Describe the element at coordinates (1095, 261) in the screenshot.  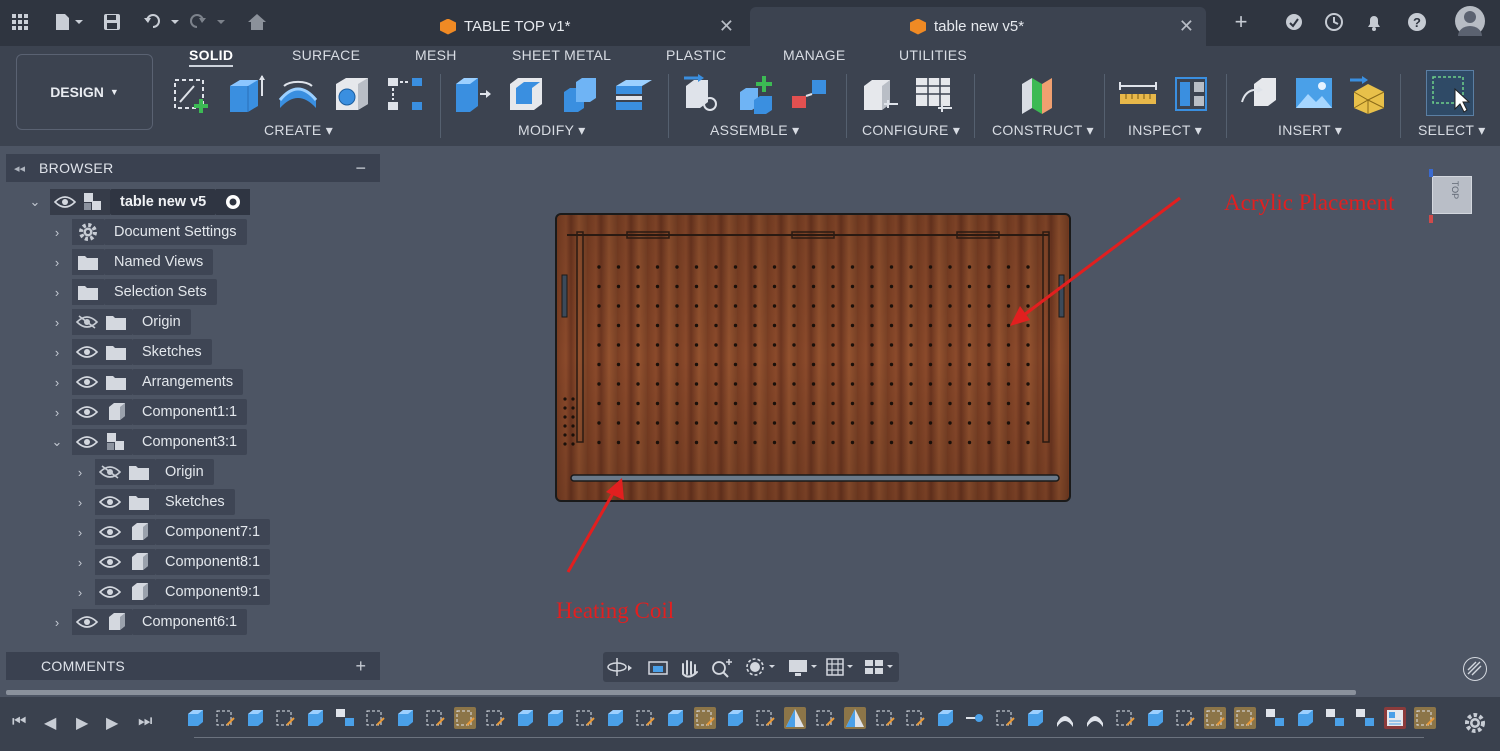
I see `acrylic-arrow` at that location.